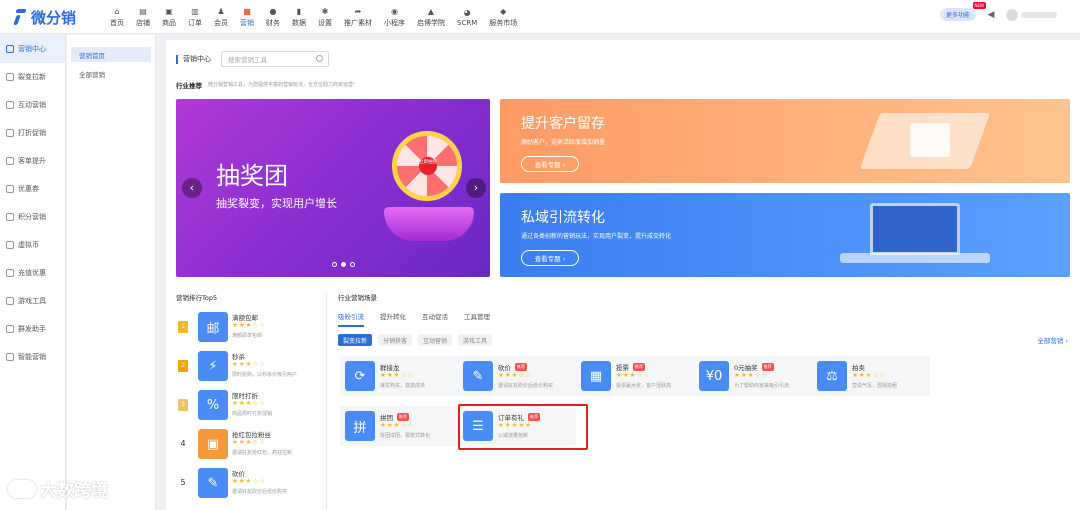  I want to click on avatar, so click(1012, 14).